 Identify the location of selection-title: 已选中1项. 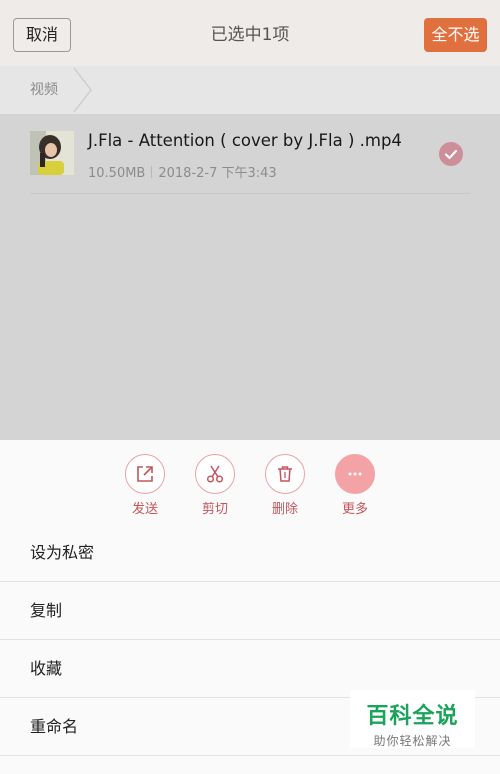
(250, 35).